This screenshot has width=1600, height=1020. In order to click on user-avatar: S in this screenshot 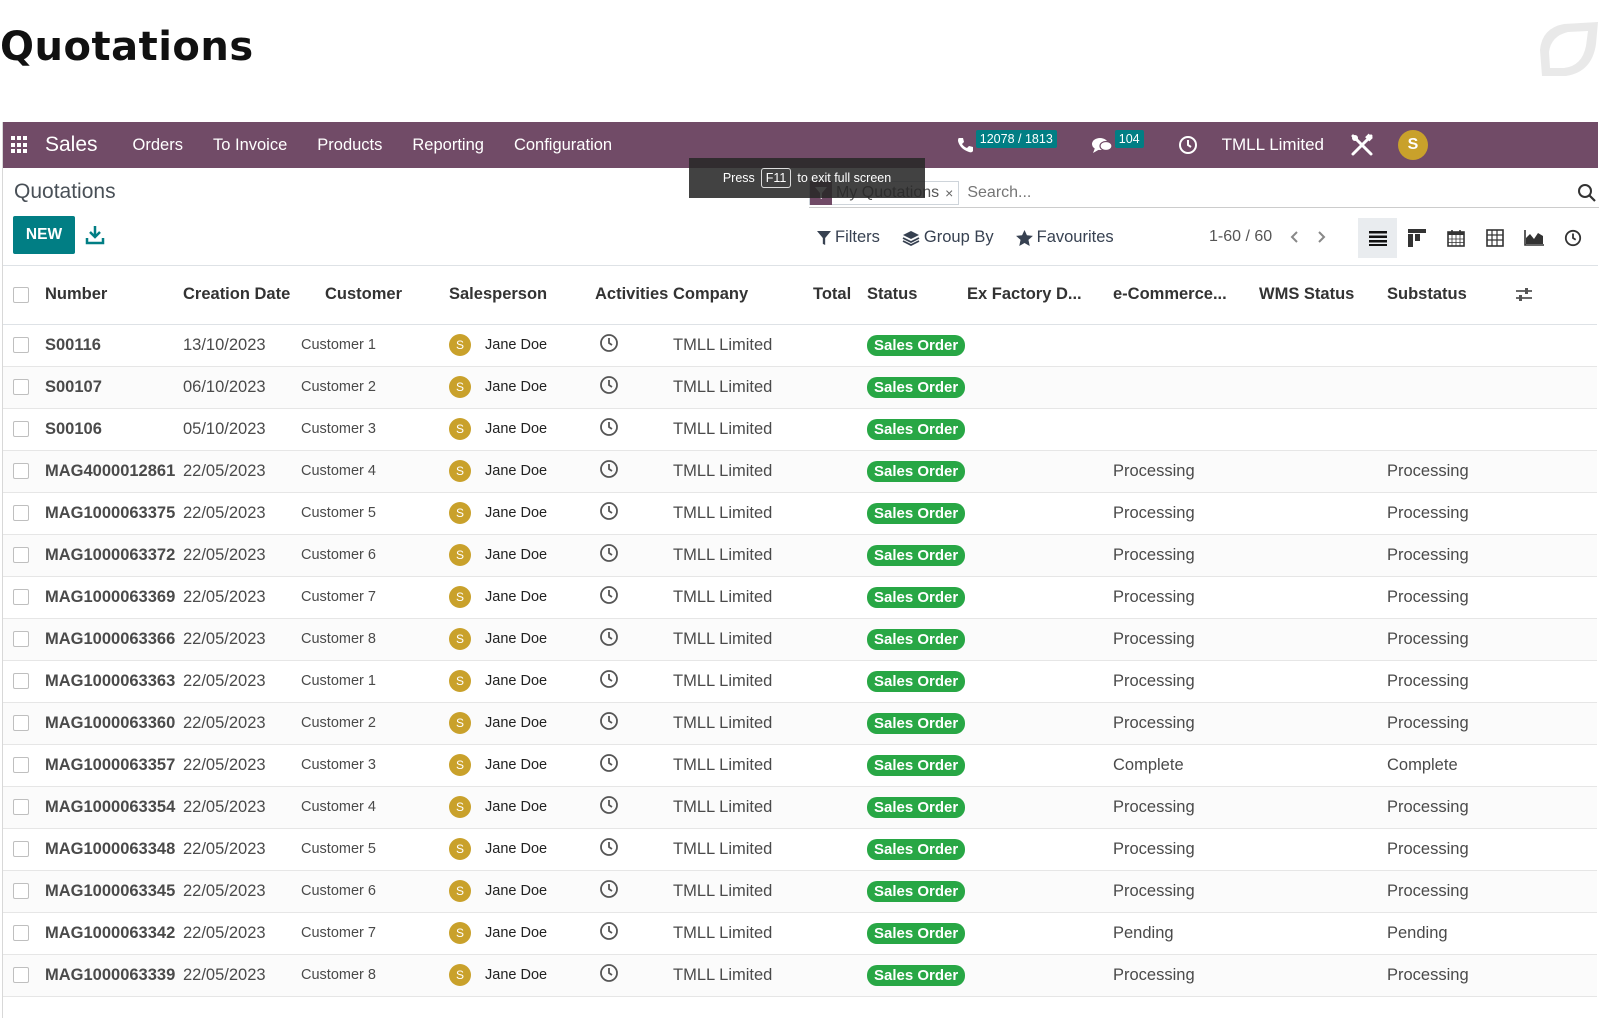, I will do `click(1413, 145)`.